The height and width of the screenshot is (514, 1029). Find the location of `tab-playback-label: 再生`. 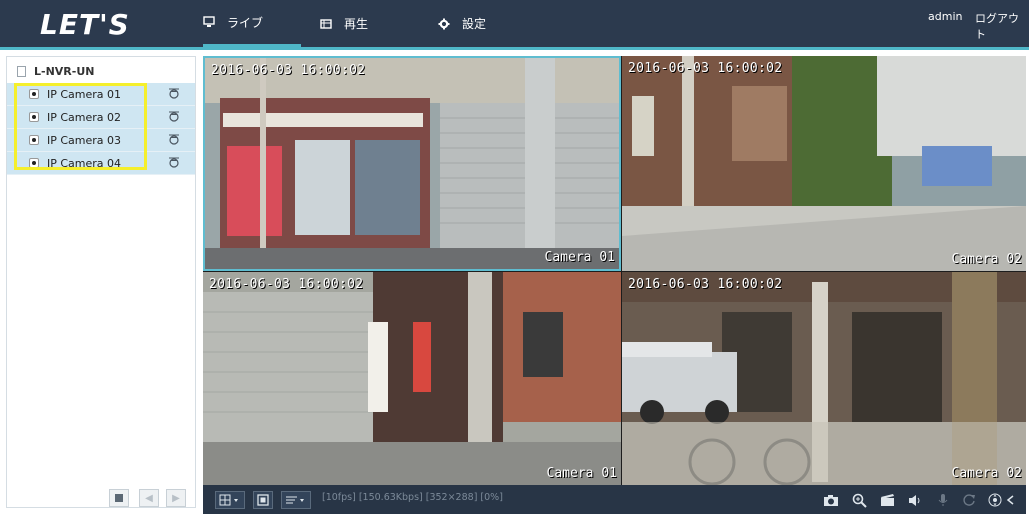

tab-playback-label: 再生 is located at coordinates (356, 24).